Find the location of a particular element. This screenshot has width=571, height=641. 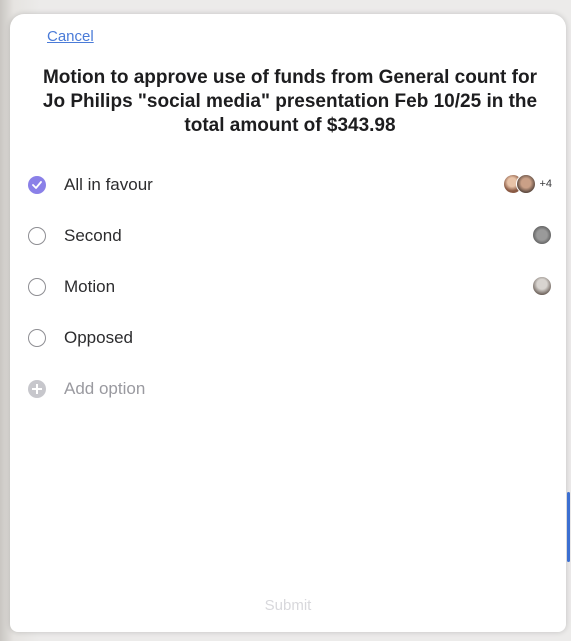

add-option-label: Add option is located at coordinates (104, 389).